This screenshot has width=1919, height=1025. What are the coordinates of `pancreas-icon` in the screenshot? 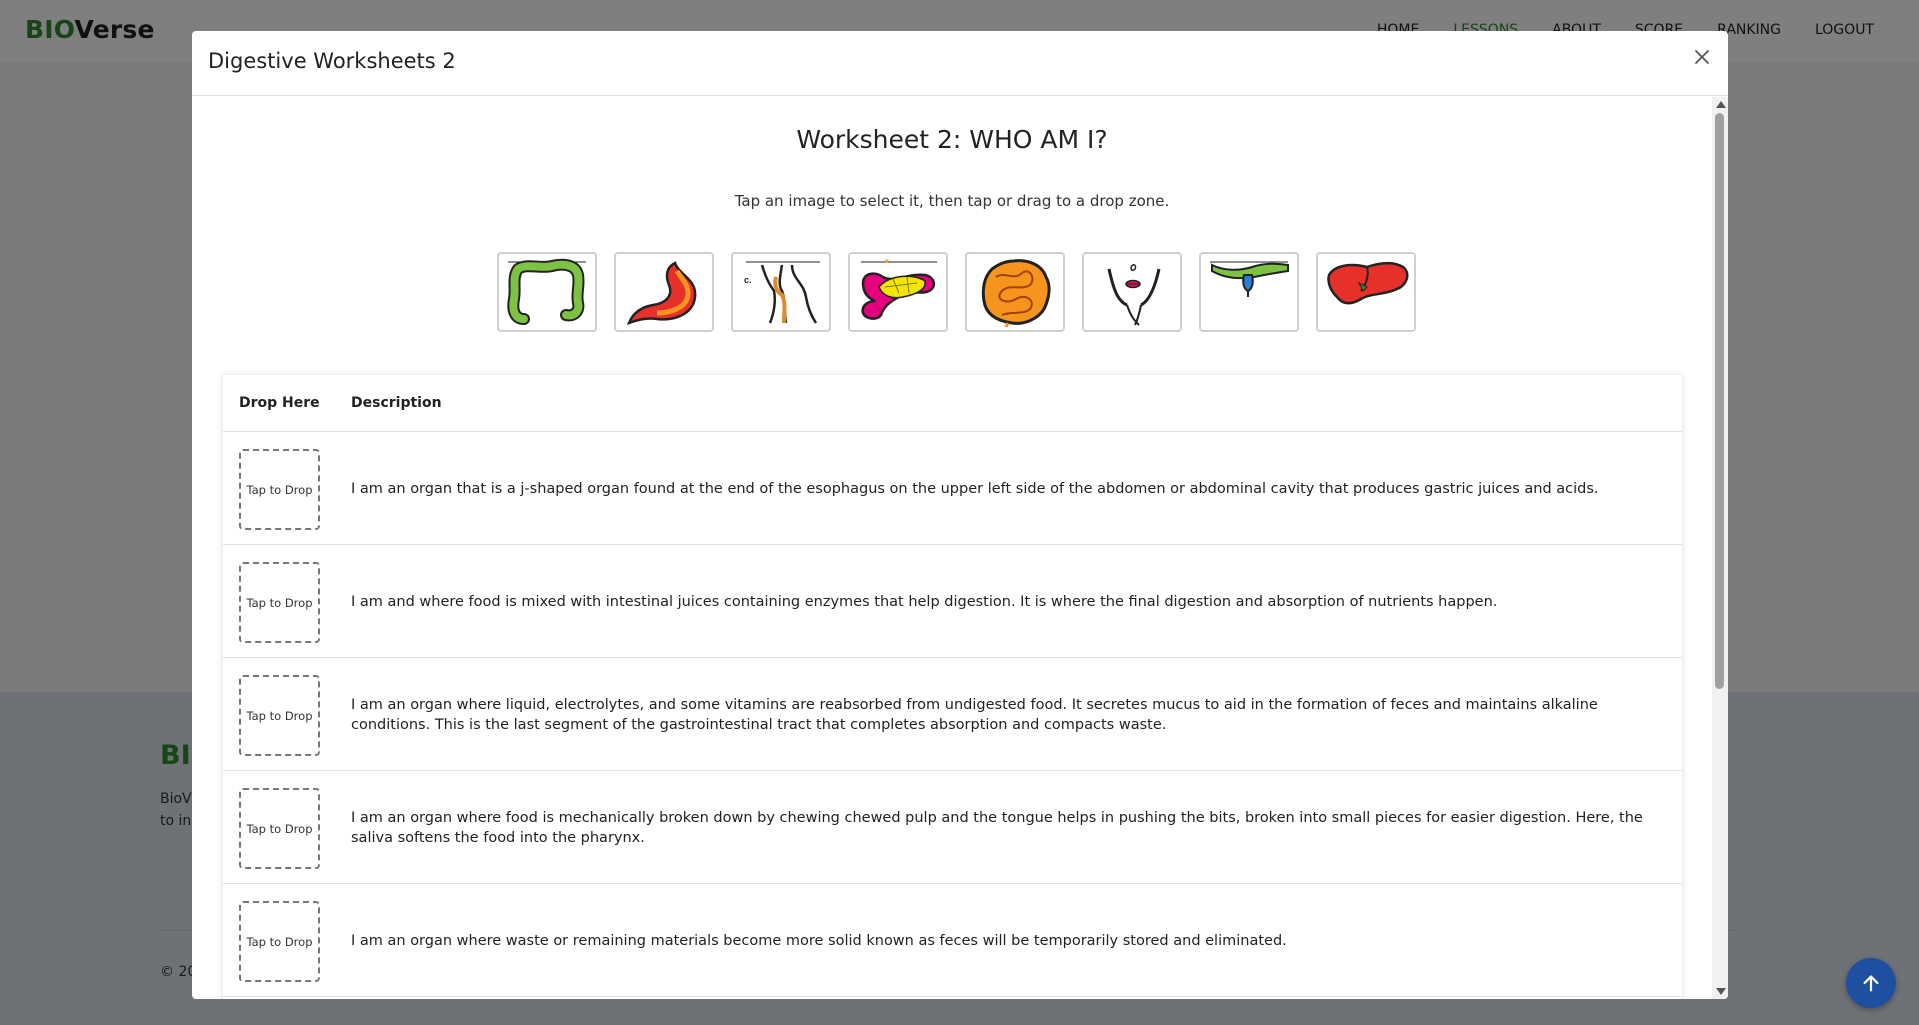 It's located at (899, 289).